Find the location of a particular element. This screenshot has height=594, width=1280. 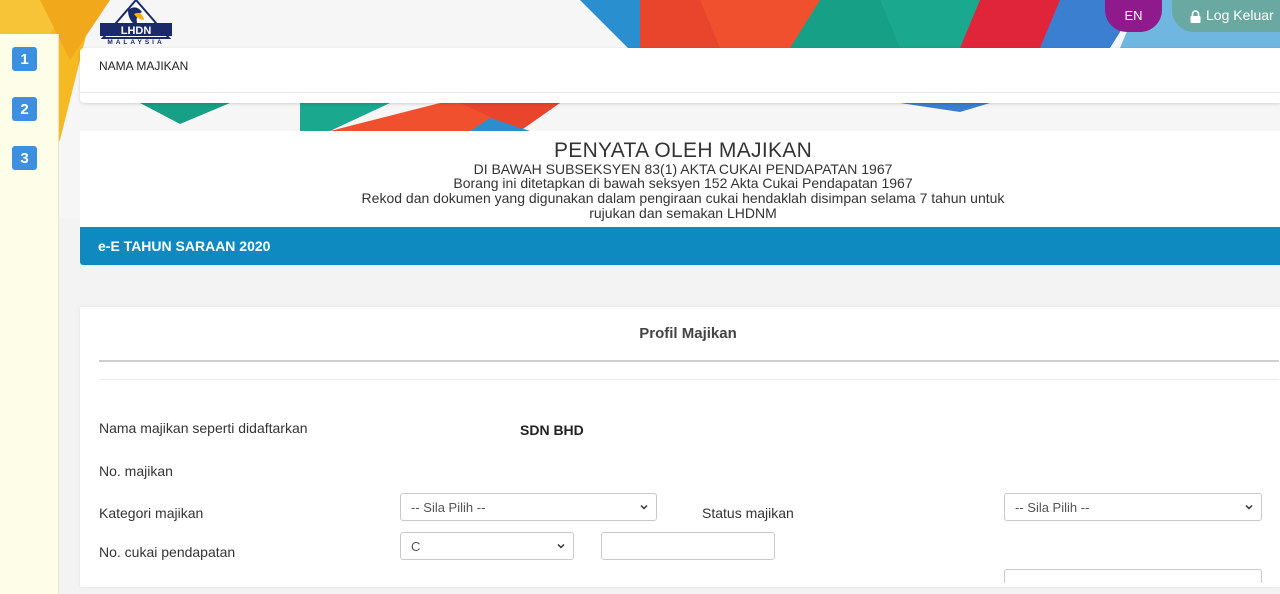

logout-button: Log Keluar is located at coordinates (1226, 16).